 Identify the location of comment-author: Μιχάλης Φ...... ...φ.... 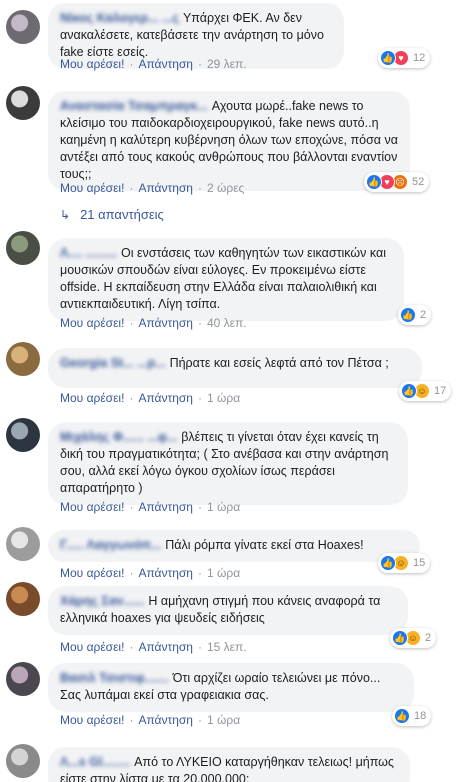
(118, 437).